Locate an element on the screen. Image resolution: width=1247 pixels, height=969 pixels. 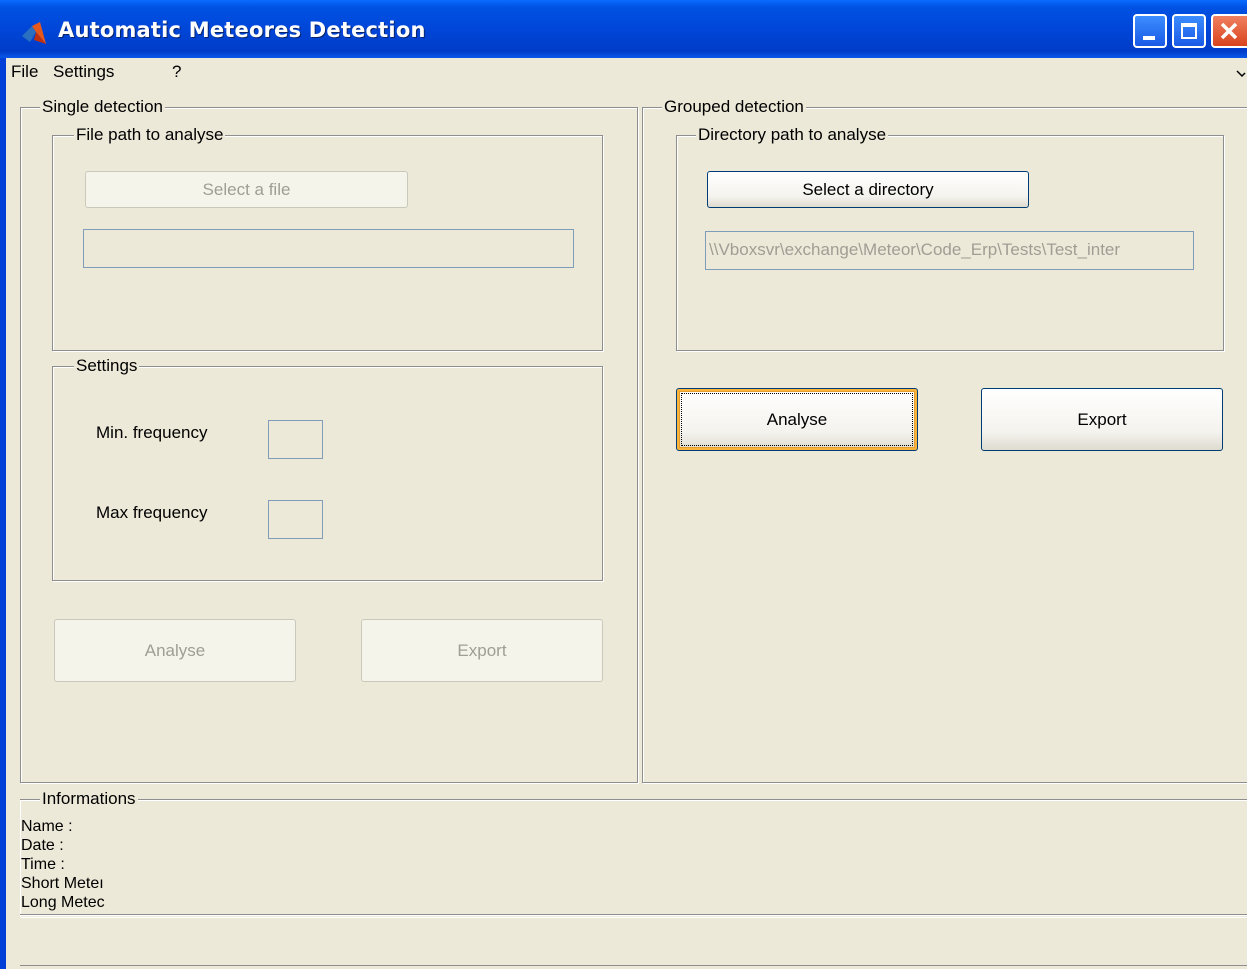
info-date: Date : is located at coordinates (42, 845).